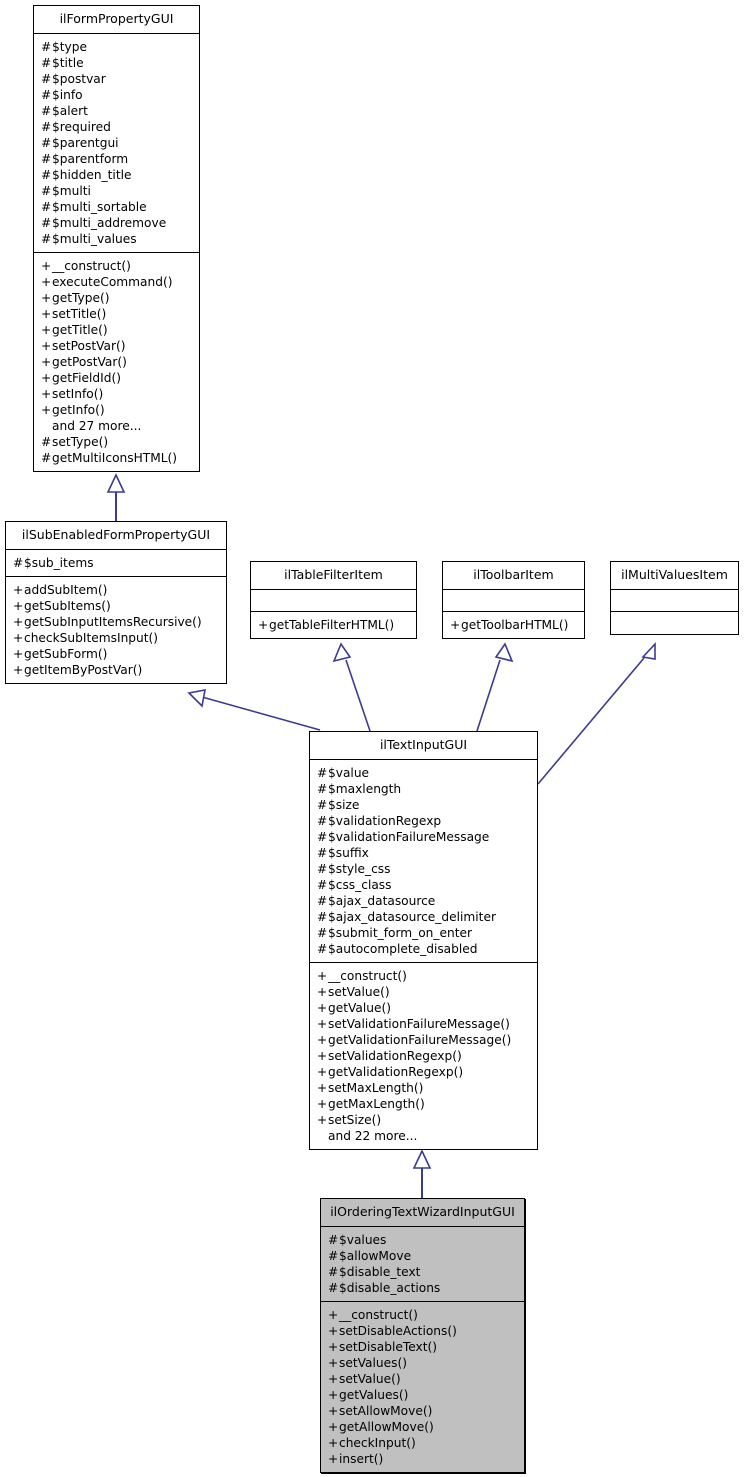 This screenshot has height=1477, width=744. What do you see at coordinates (495, 687) in the screenshot?
I see `edge-ilTextInputGUI-to-ilToolbarItem` at bounding box center [495, 687].